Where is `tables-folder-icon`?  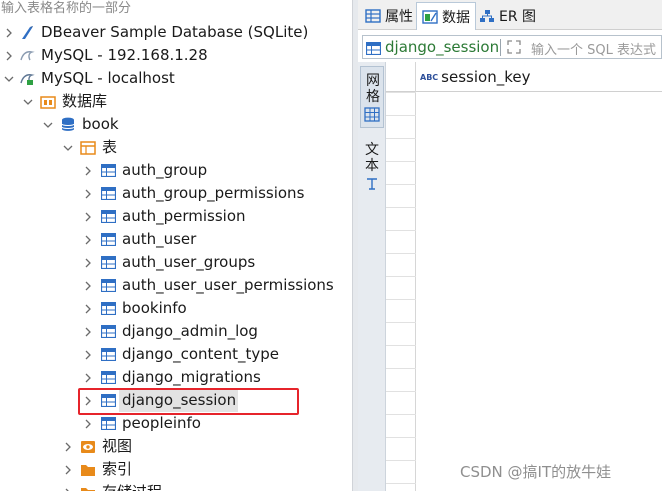
tables-folder-icon is located at coordinates (88, 147).